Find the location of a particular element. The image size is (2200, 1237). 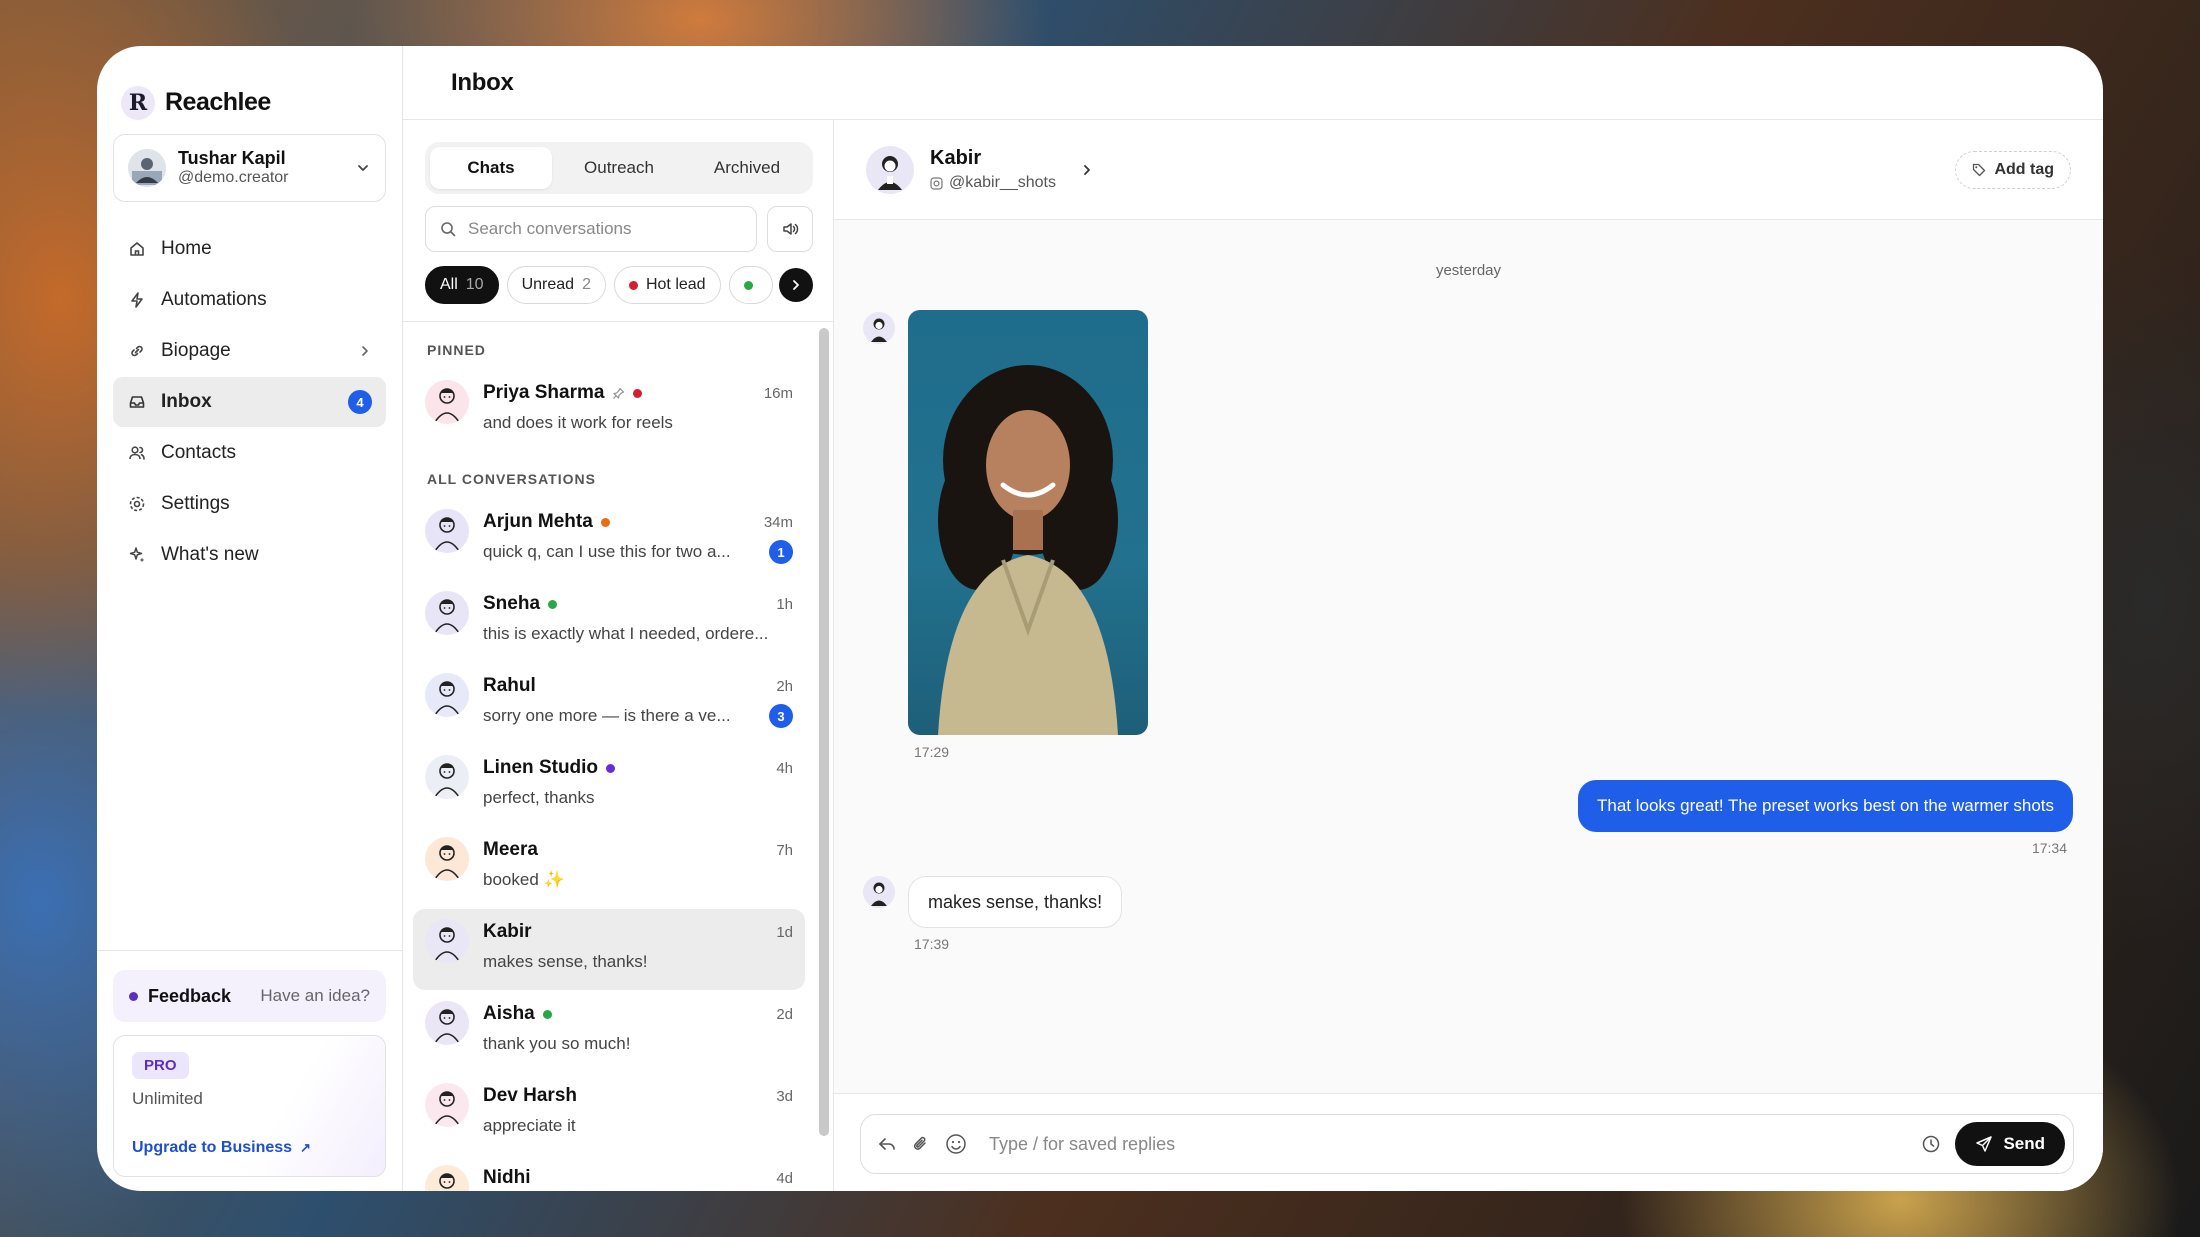

schedule-clock-icon is located at coordinates (1931, 1144).